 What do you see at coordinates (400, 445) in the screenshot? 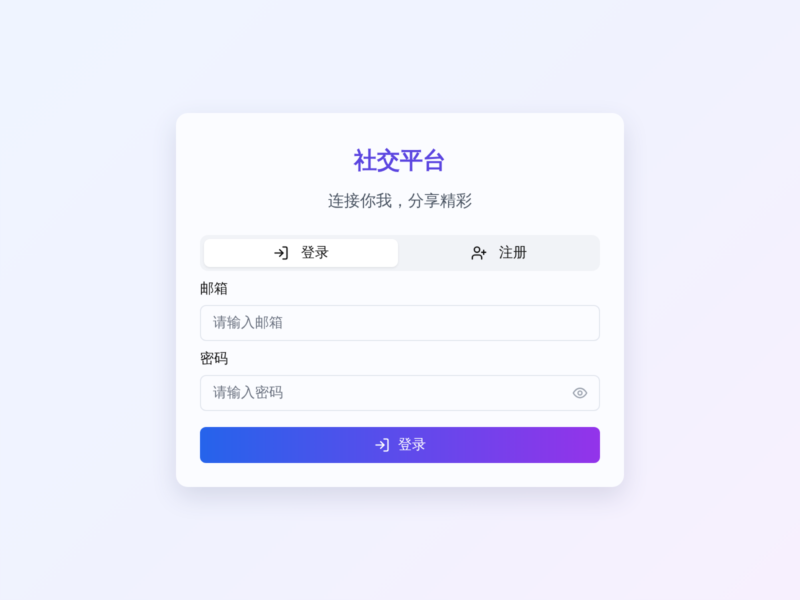
I see `login-button: 登录` at bounding box center [400, 445].